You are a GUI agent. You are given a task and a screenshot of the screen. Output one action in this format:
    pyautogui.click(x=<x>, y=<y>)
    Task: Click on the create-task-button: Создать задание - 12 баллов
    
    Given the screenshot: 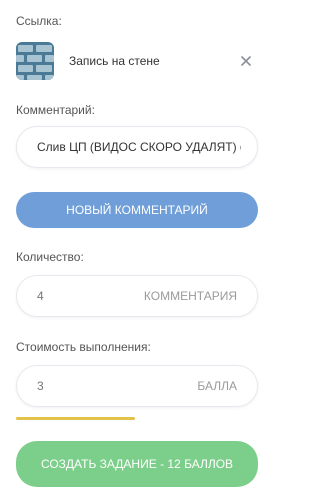 What is the action you would take?
    pyautogui.click(x=137, y=464)
    